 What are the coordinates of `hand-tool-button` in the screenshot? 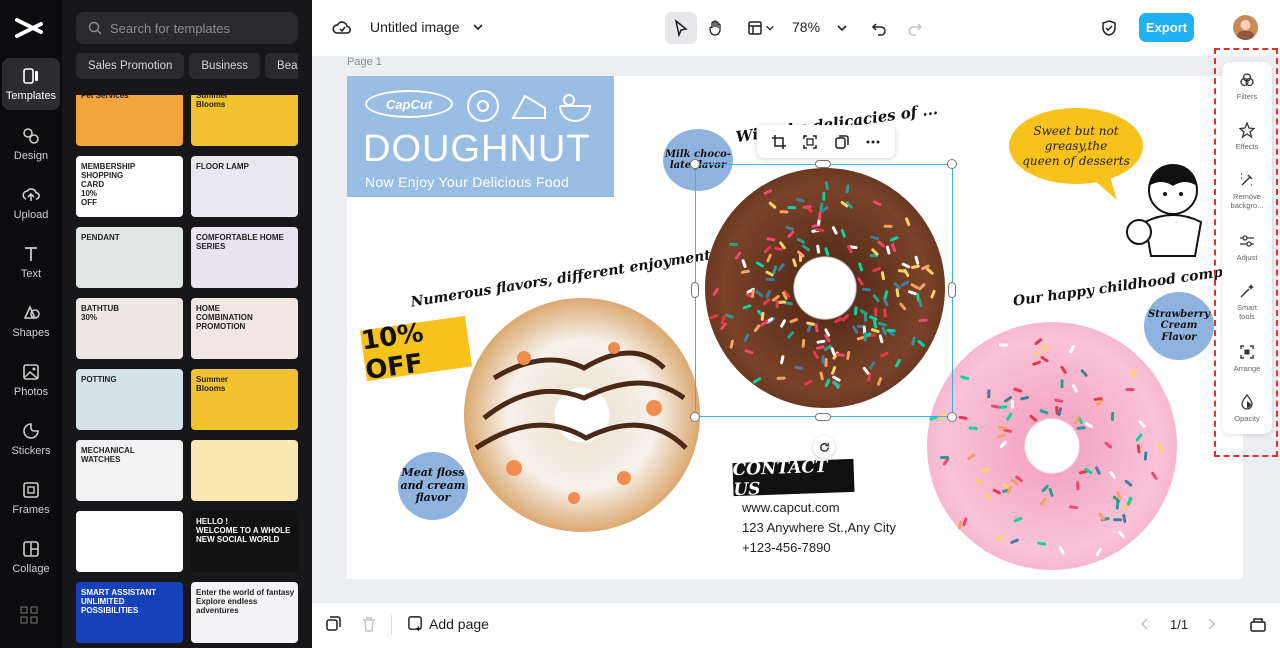 It's located at (716, 28).